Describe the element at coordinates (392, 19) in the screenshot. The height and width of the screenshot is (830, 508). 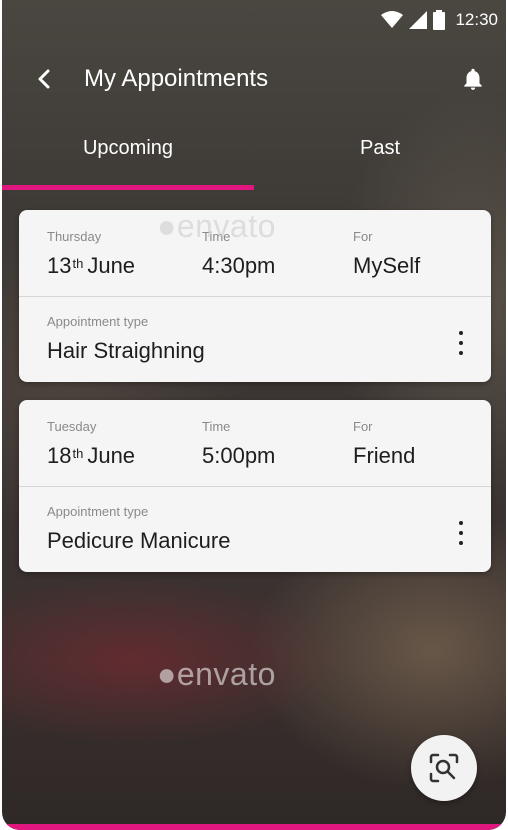
I see `wifi-icon` at that location.